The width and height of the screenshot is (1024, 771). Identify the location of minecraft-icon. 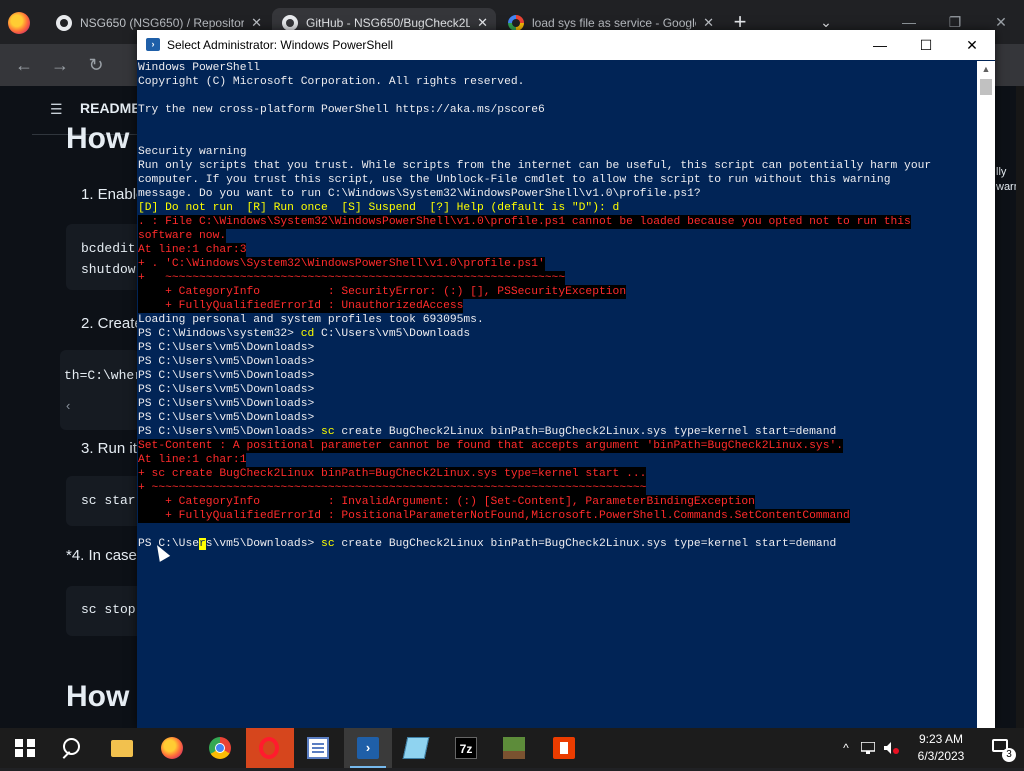
(514, 748).